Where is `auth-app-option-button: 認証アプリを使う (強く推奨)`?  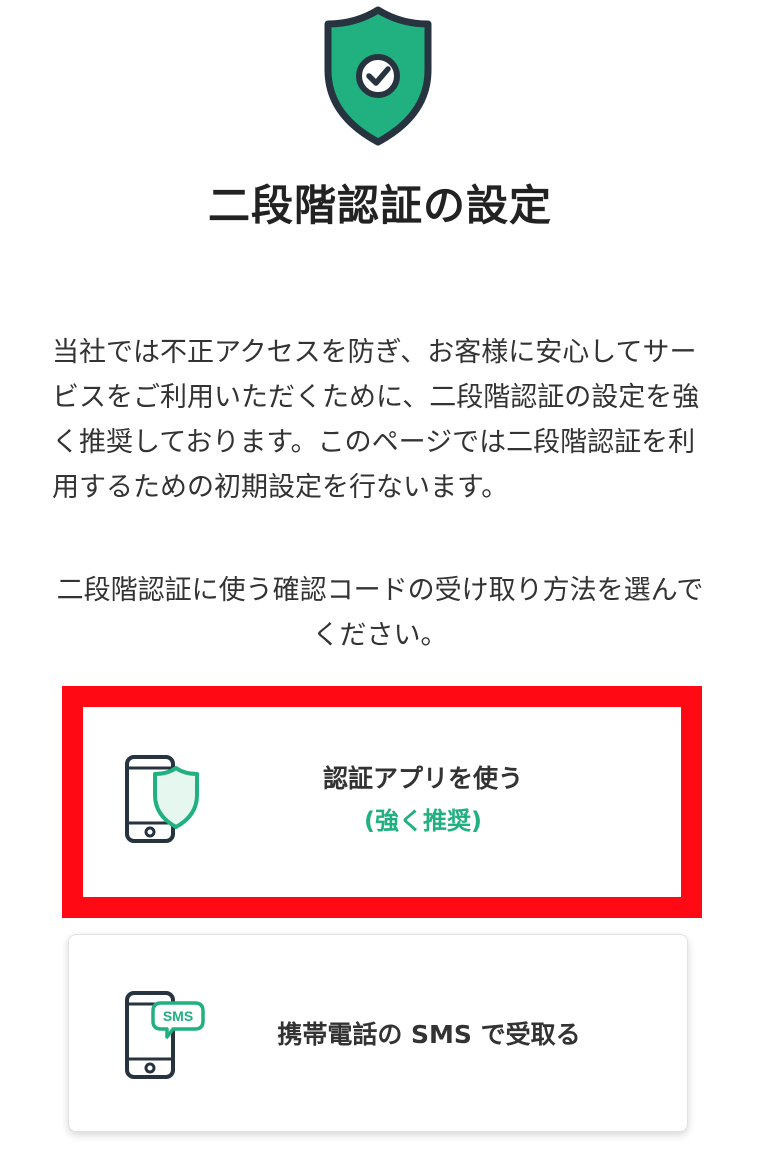
auth-app-option-button: 認証アプリを使う (強く推奨) is located at coordinates (382, 802).